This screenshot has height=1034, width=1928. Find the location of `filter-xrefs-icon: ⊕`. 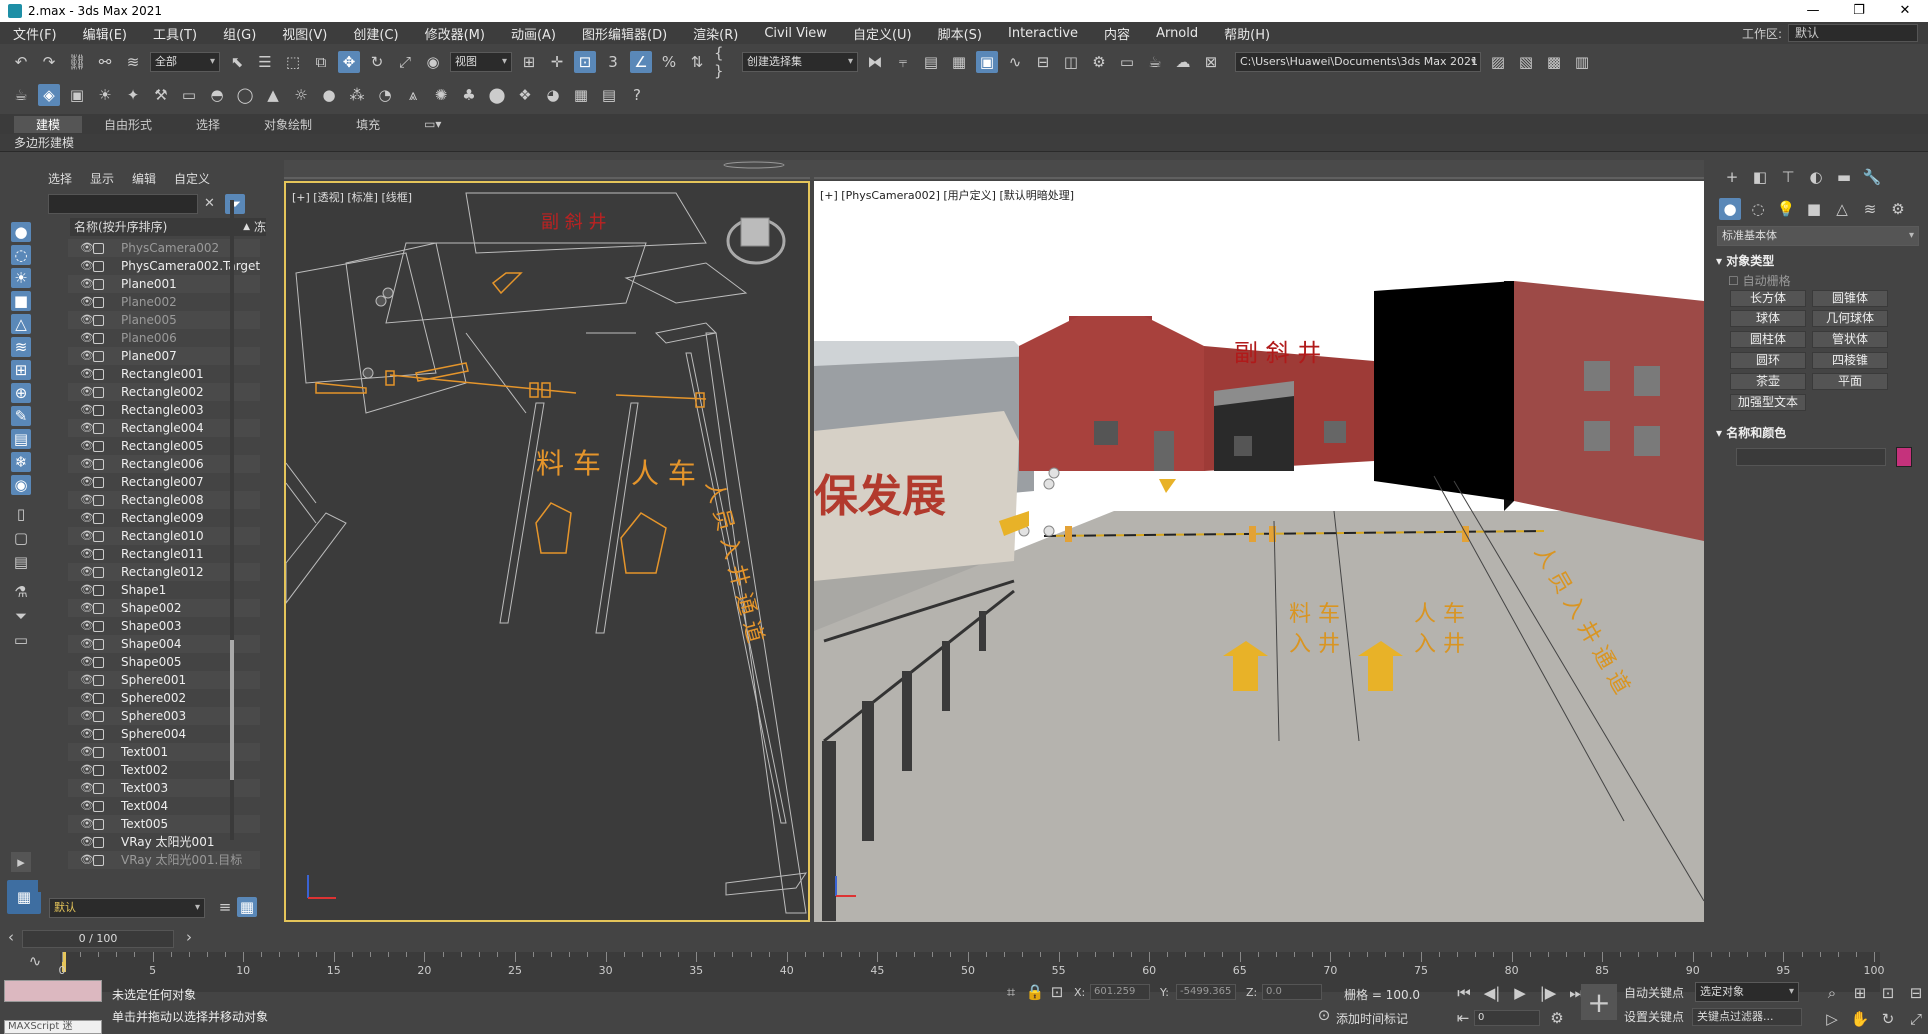

filter-xrefs-icon: ⊕ is located at coordinates (21, 393).